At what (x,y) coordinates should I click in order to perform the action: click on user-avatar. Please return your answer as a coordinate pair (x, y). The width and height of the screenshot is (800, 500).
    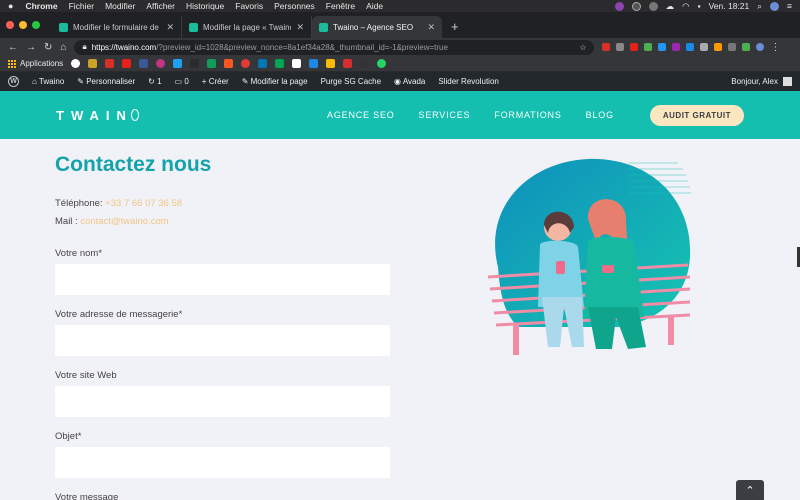
    Looking at the image, I should click on (787, 81).